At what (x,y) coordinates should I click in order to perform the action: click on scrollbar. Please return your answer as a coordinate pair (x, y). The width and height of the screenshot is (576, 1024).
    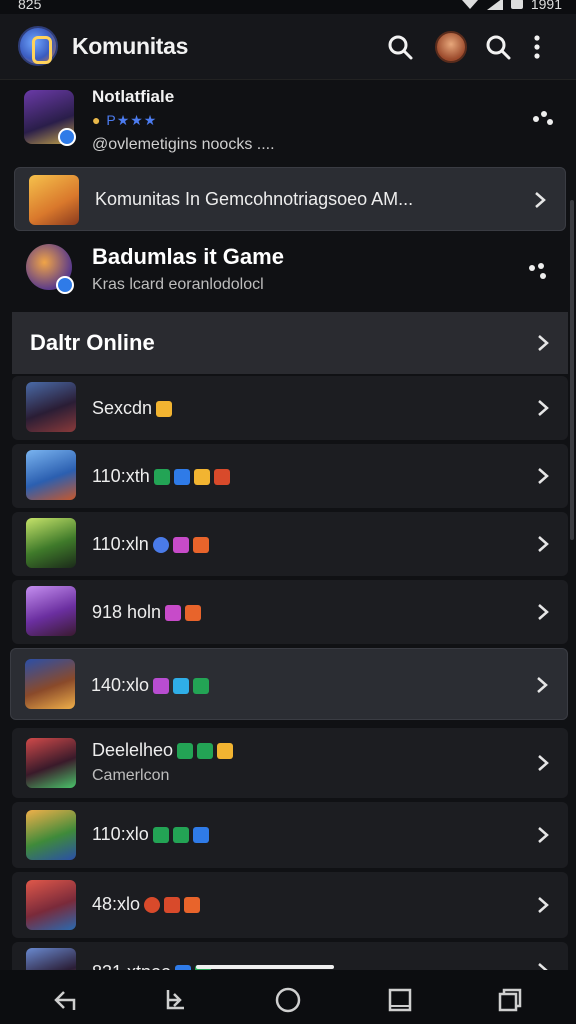
    Looking at the image, I should click on (572, 370).